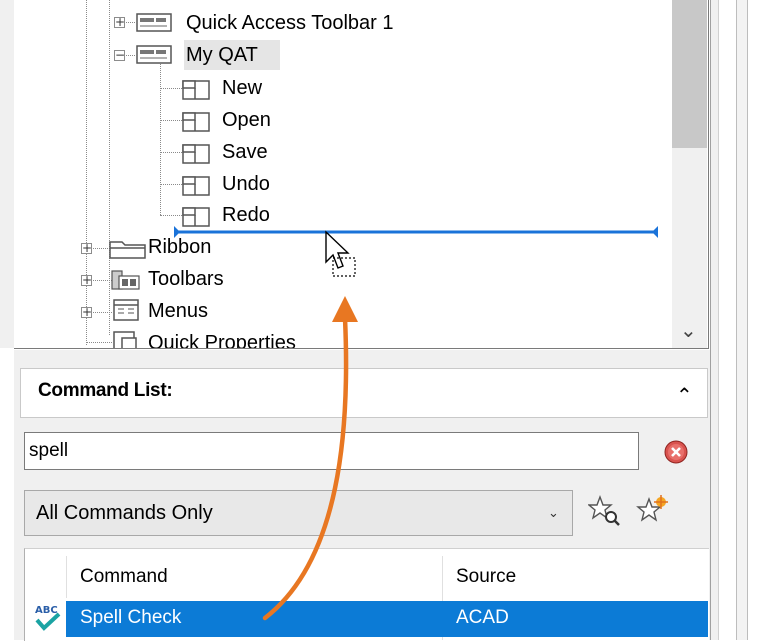 Image resolution: width=772 pixels, height=641 pixels. What do you see at coordinates (246, 215) in the screenshot?
I see `tree-item-redo: Redo` at bounding box center [246, 215].